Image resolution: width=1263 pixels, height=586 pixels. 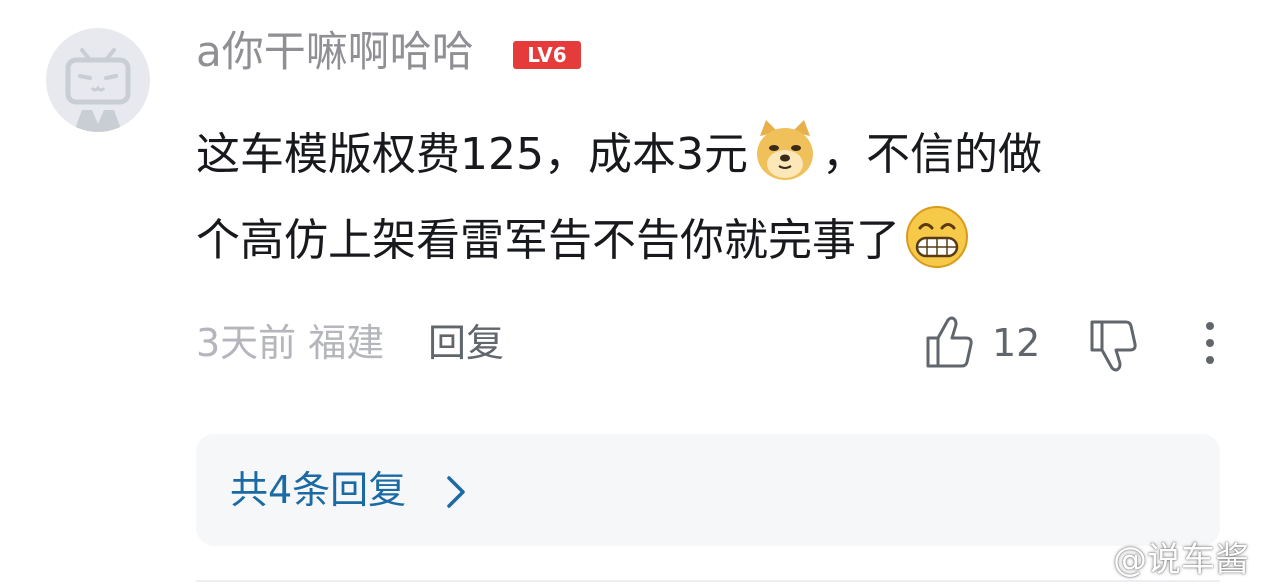 I want to click on level-badge-text: LV6, so click(x=546, y=55).